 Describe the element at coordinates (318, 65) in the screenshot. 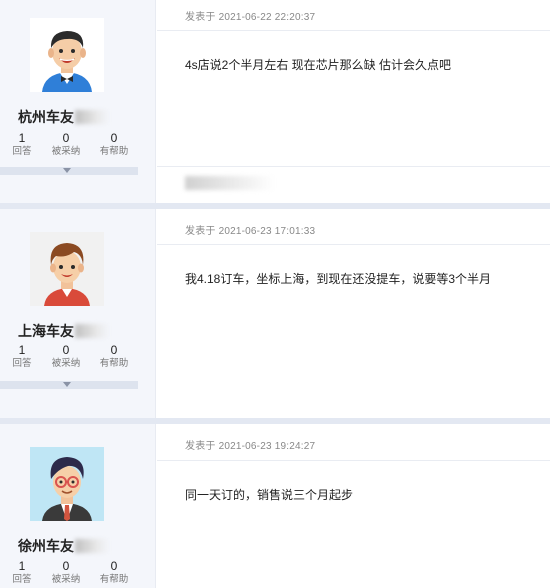

I see `post-content: 4s店说2个半月左右 现在芯片那么缺 估计会久点吧` at that location.